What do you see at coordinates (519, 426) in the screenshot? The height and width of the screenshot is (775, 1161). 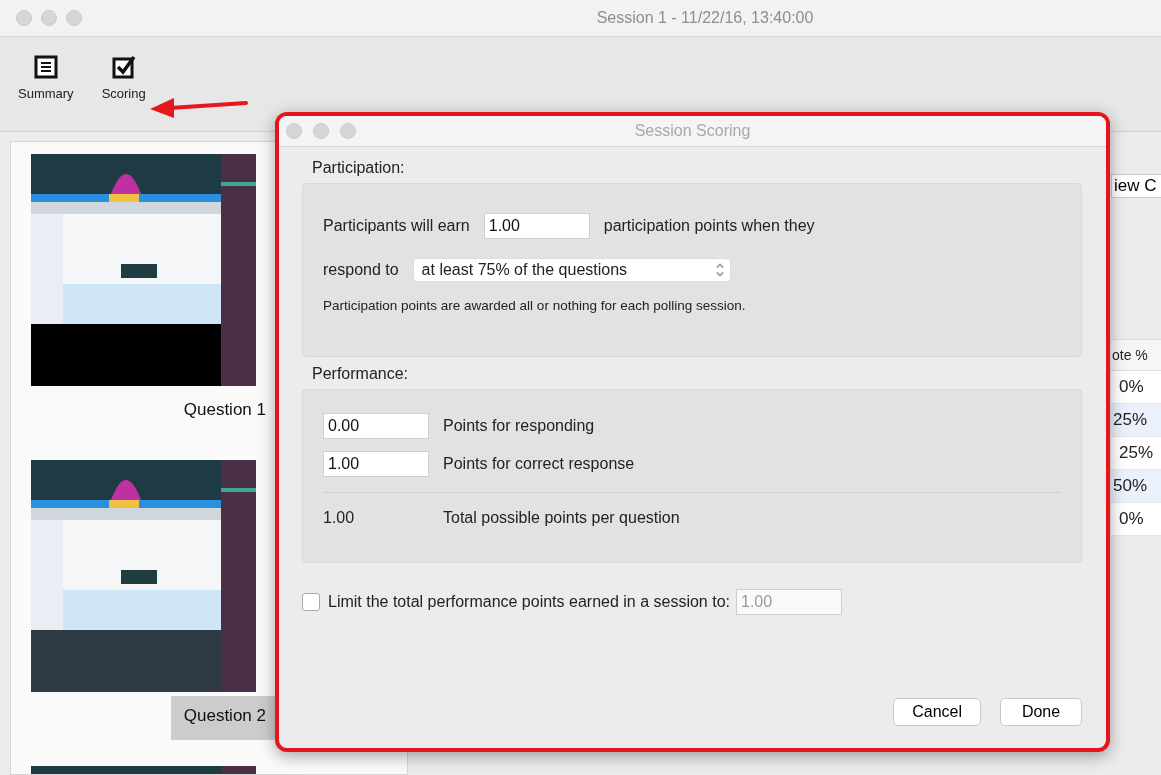 I see `field-label: Points for responding` at bounding box center [519, 426].